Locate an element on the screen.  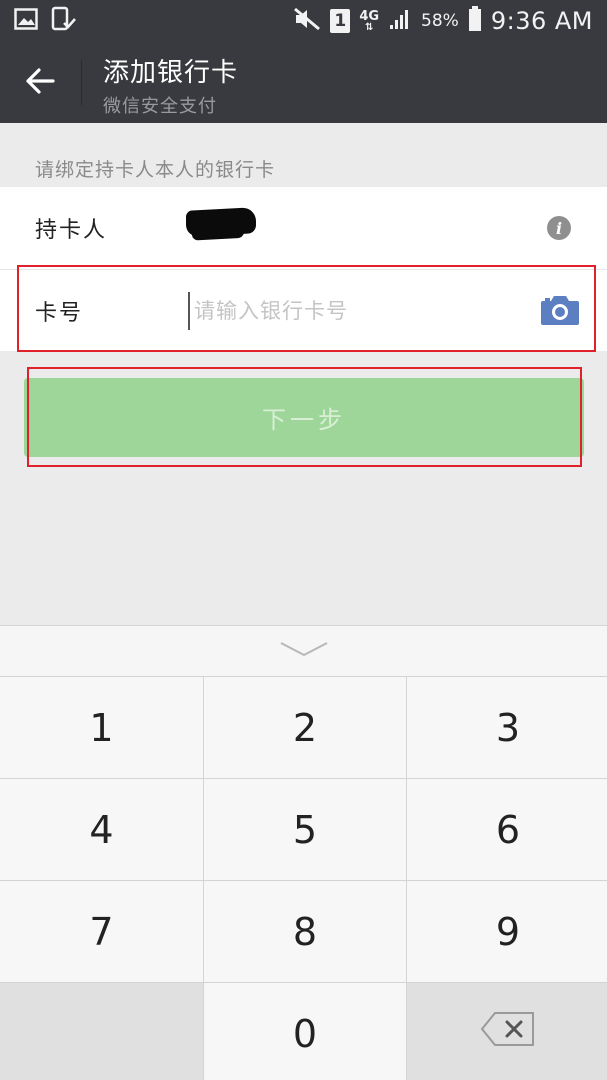
title-bar: 添加银行卡 微信安全支付 is located at coordinates (303, 82).